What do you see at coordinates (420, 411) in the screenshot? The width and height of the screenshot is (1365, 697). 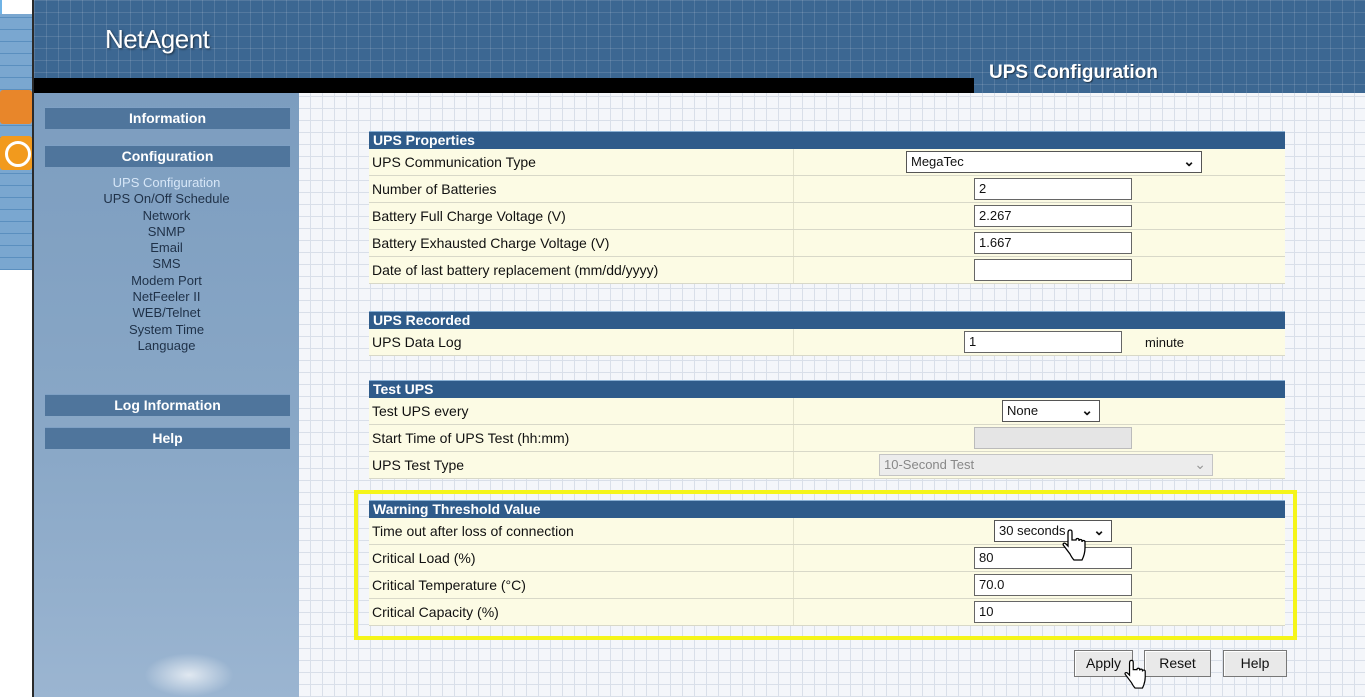 I see `field-label: Test UPS every` at bounding box center [420, 411].